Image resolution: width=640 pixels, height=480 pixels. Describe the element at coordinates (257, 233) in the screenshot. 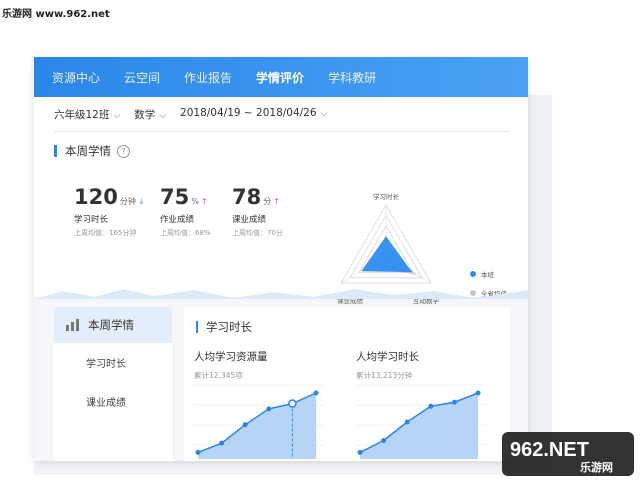

I see `stat-average: 上周均值：70分` at that location.